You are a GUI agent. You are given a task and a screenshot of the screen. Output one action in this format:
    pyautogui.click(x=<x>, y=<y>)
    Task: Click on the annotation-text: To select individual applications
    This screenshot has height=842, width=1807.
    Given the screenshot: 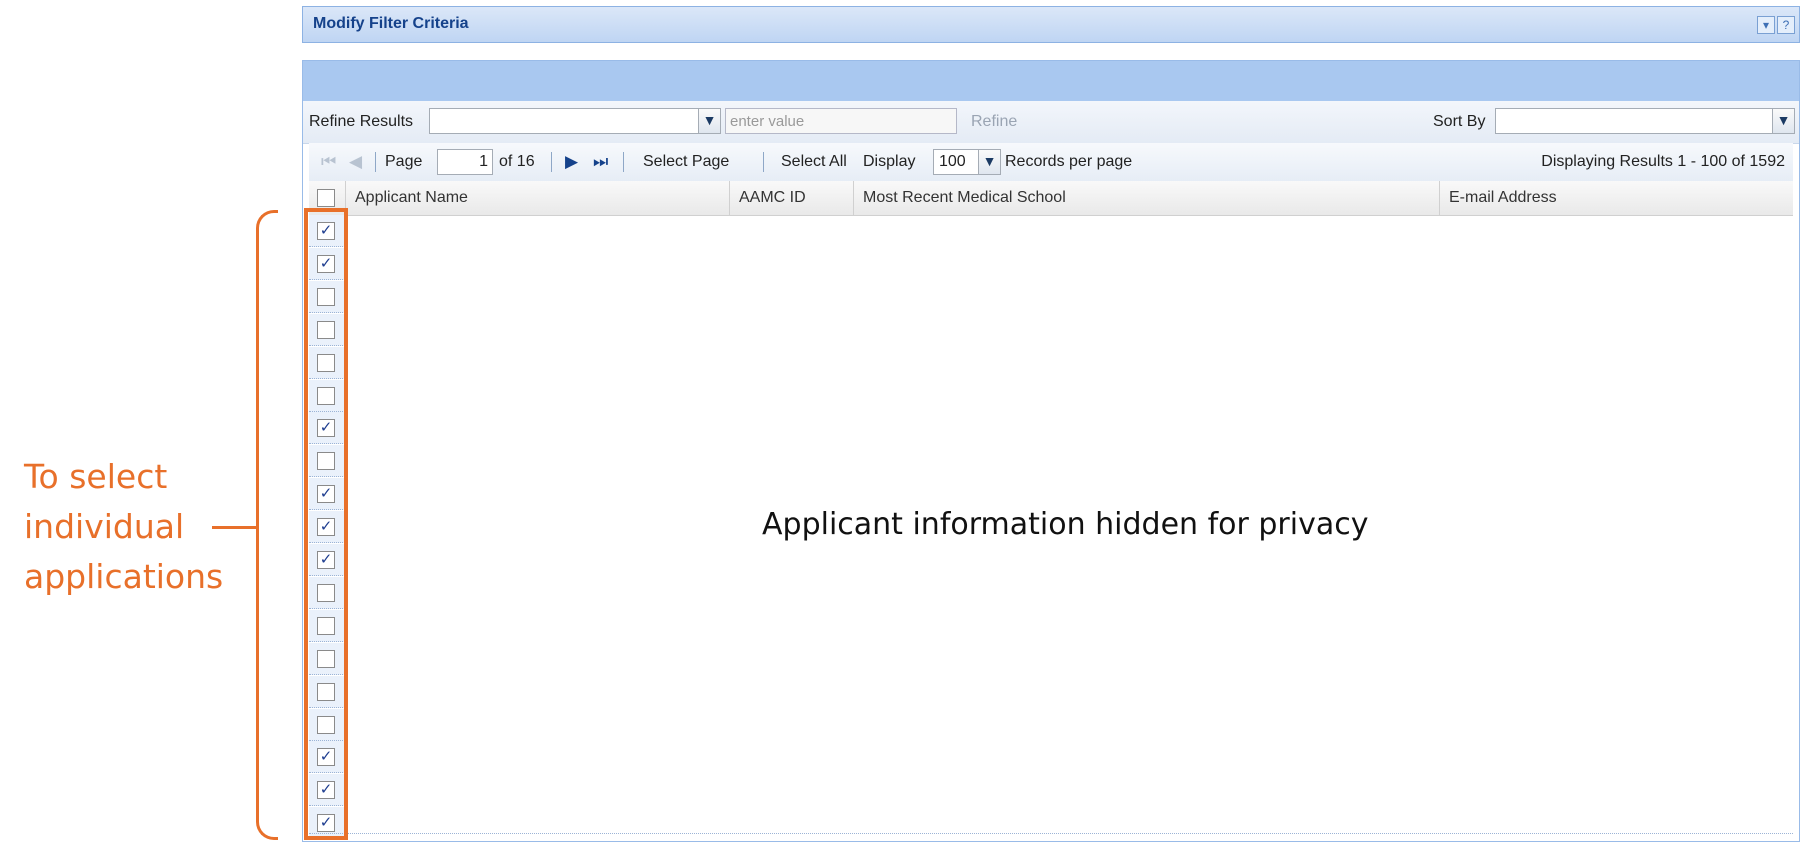 What is the action you would take?
    pyautogui.click(x=123, y=527)
    